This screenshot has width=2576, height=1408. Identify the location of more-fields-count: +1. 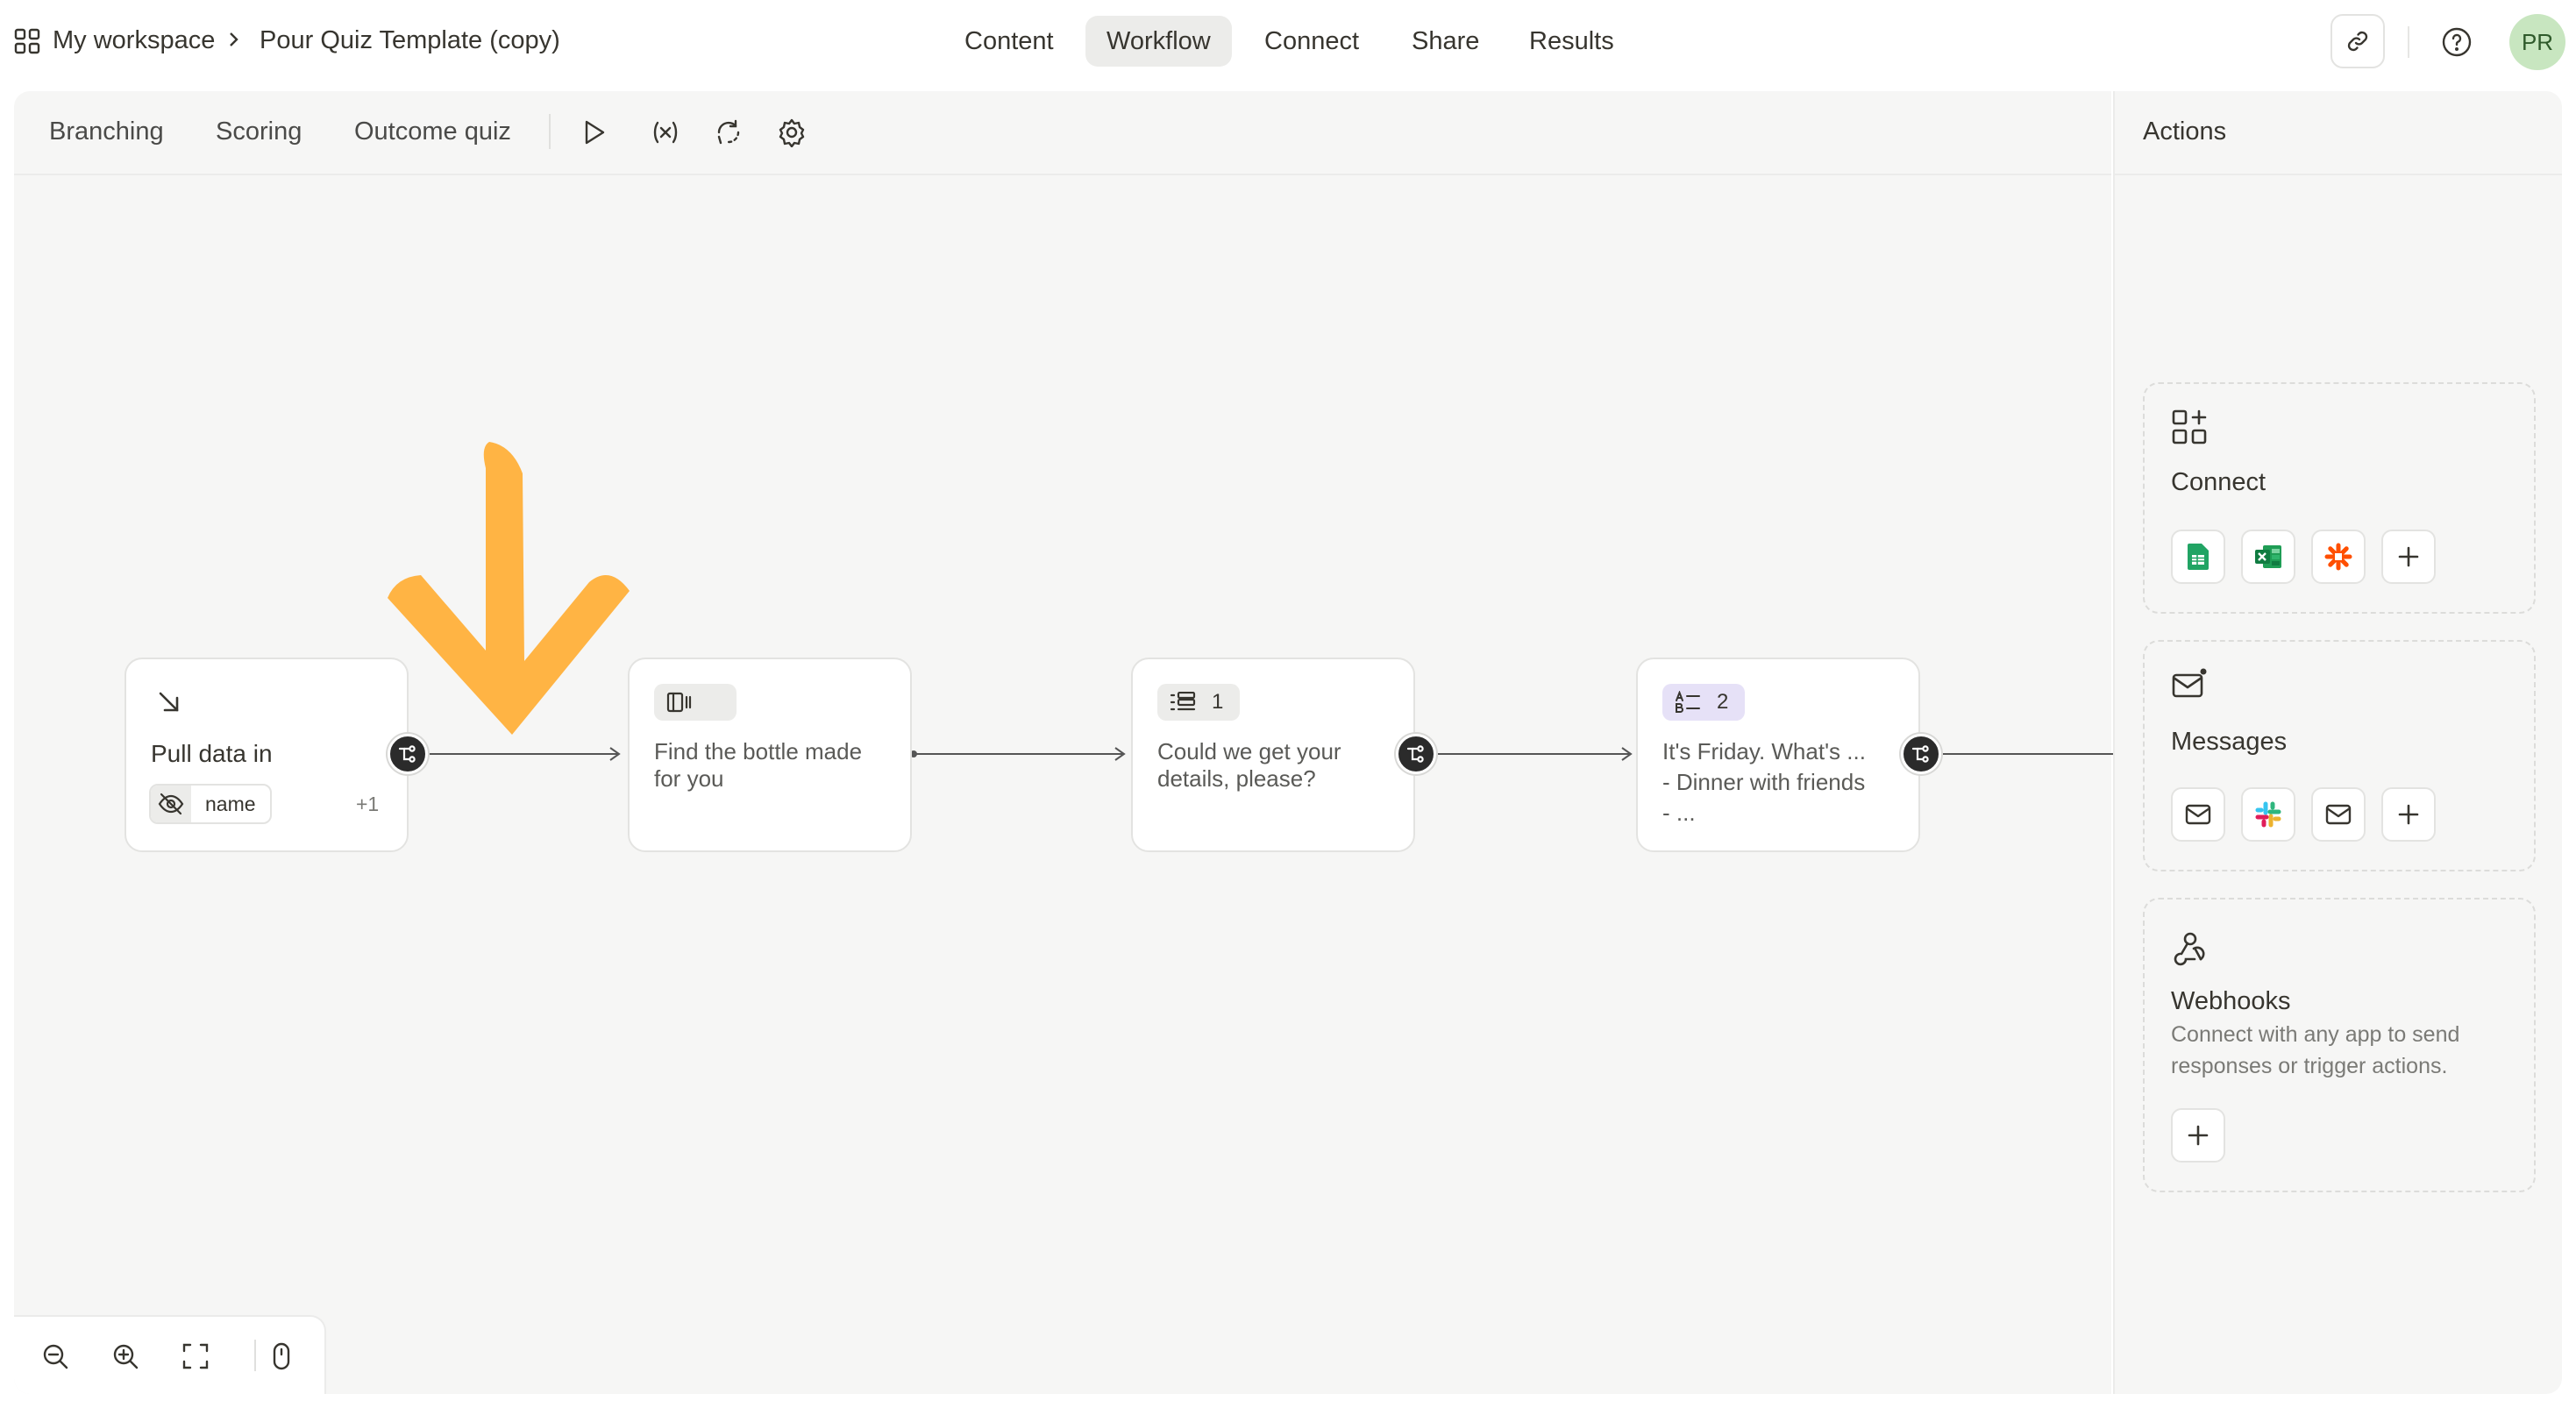
(367, 804).